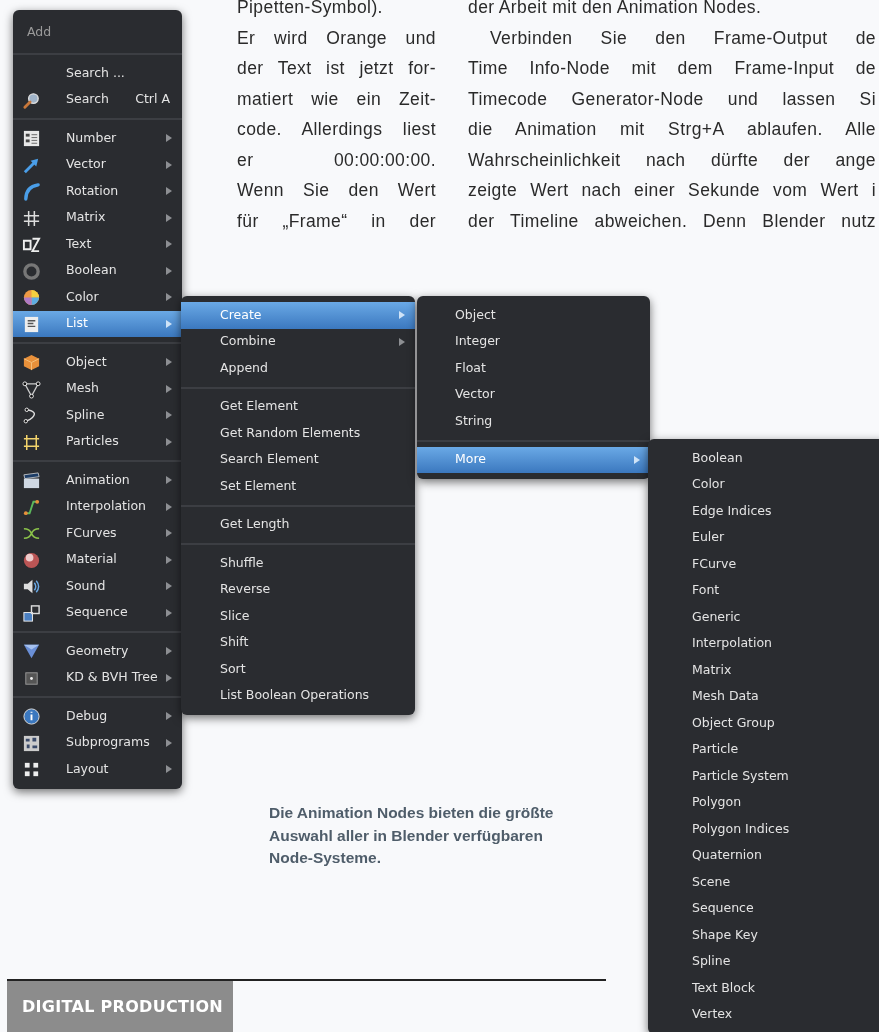 The image size is (879, 1032). What do you see at coordinates (298, 669) in the screenshot?
I see `menu-item: Sort` at bounding box center [298, 669].